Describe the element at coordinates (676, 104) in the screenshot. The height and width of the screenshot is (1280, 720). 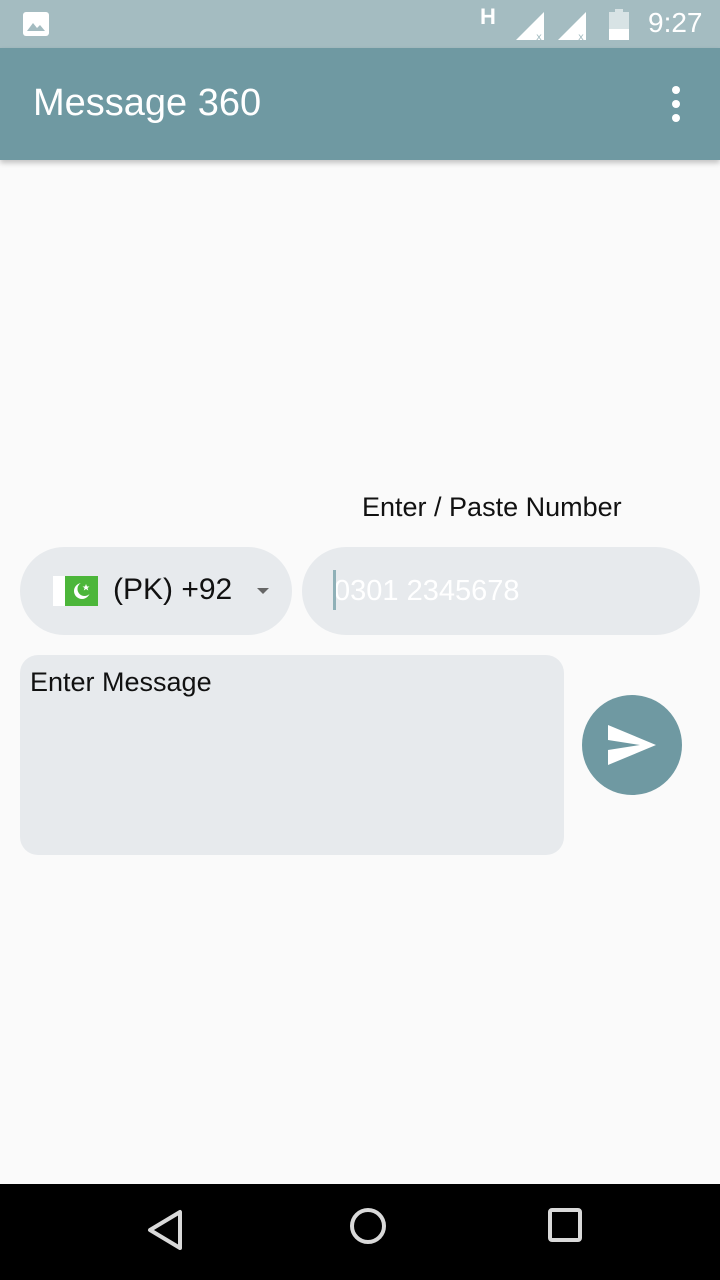
I see `more-vert-icon` at that location.